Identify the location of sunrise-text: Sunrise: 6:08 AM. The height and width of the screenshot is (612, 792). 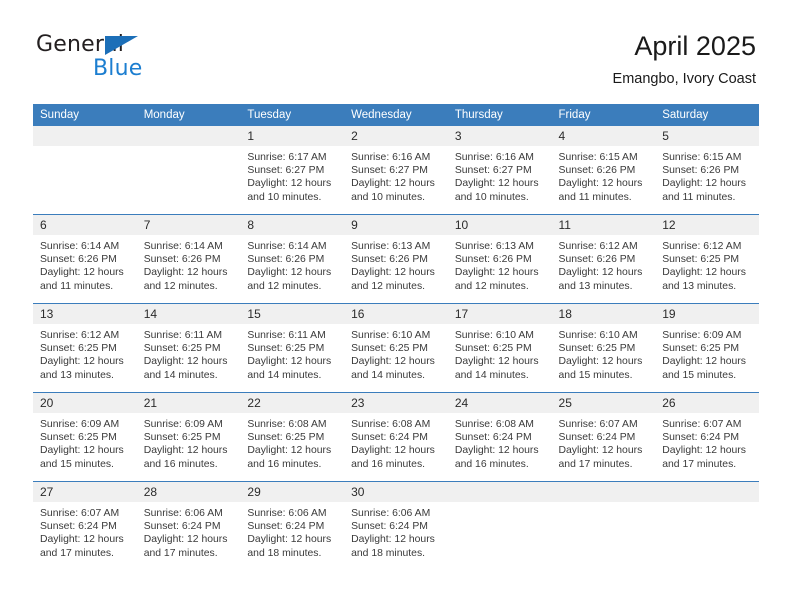
(287, 424).